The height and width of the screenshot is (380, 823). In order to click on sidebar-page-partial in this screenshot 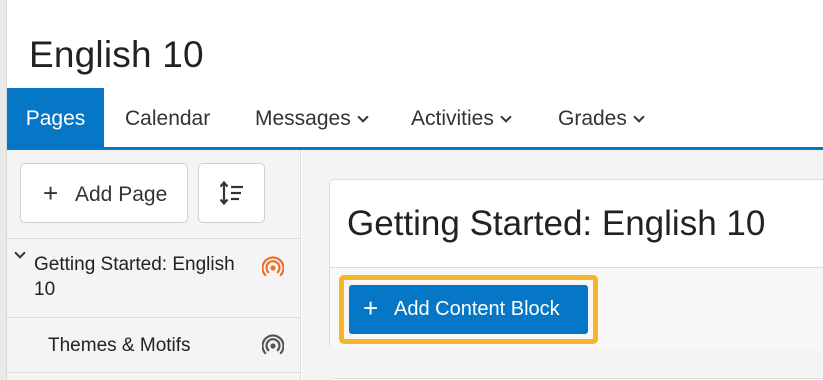, I will do `click(154, 376)`.